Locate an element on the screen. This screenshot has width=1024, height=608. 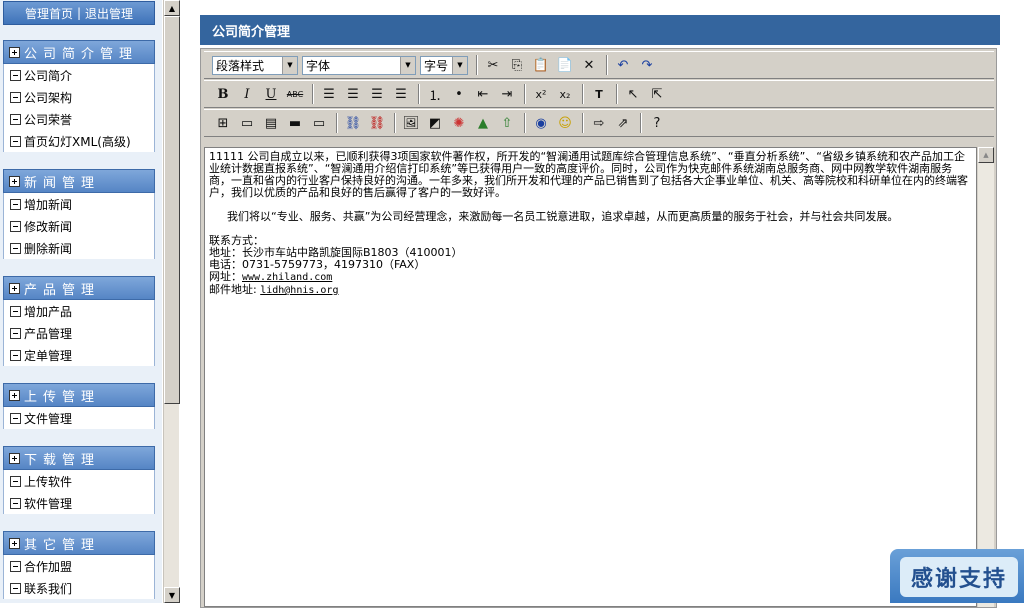
menu-item-file-management: 文件管理 is located at coordinates (79, 418).